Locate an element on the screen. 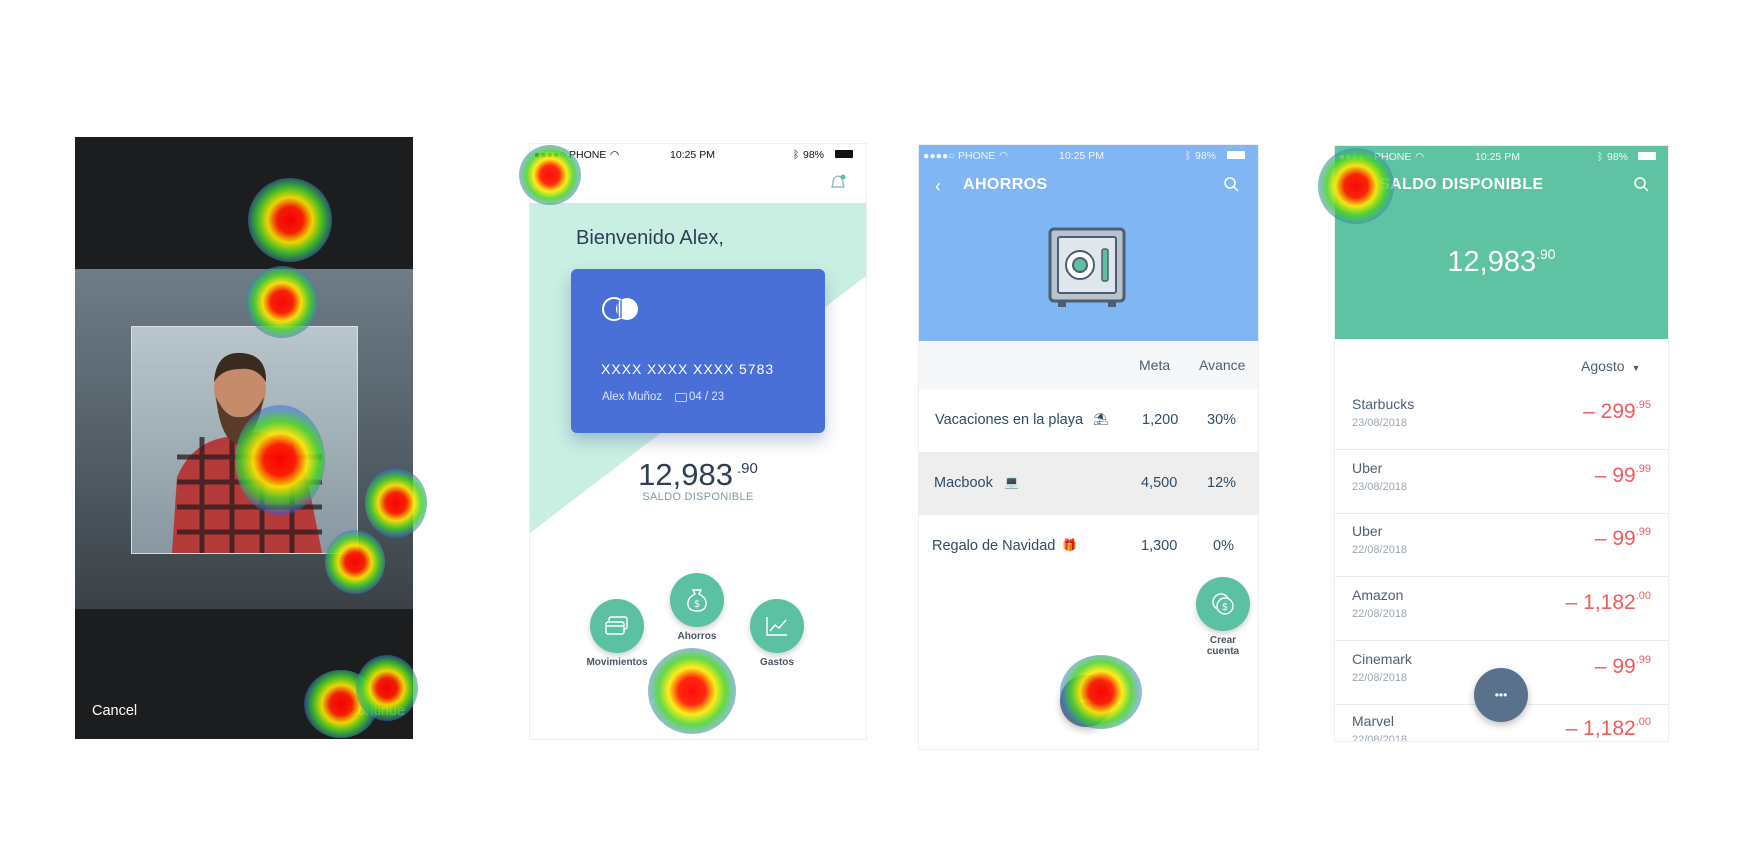 This screenshot has width=1763, height=850. ahorros-button: $ is located at coordinates (697, 600).